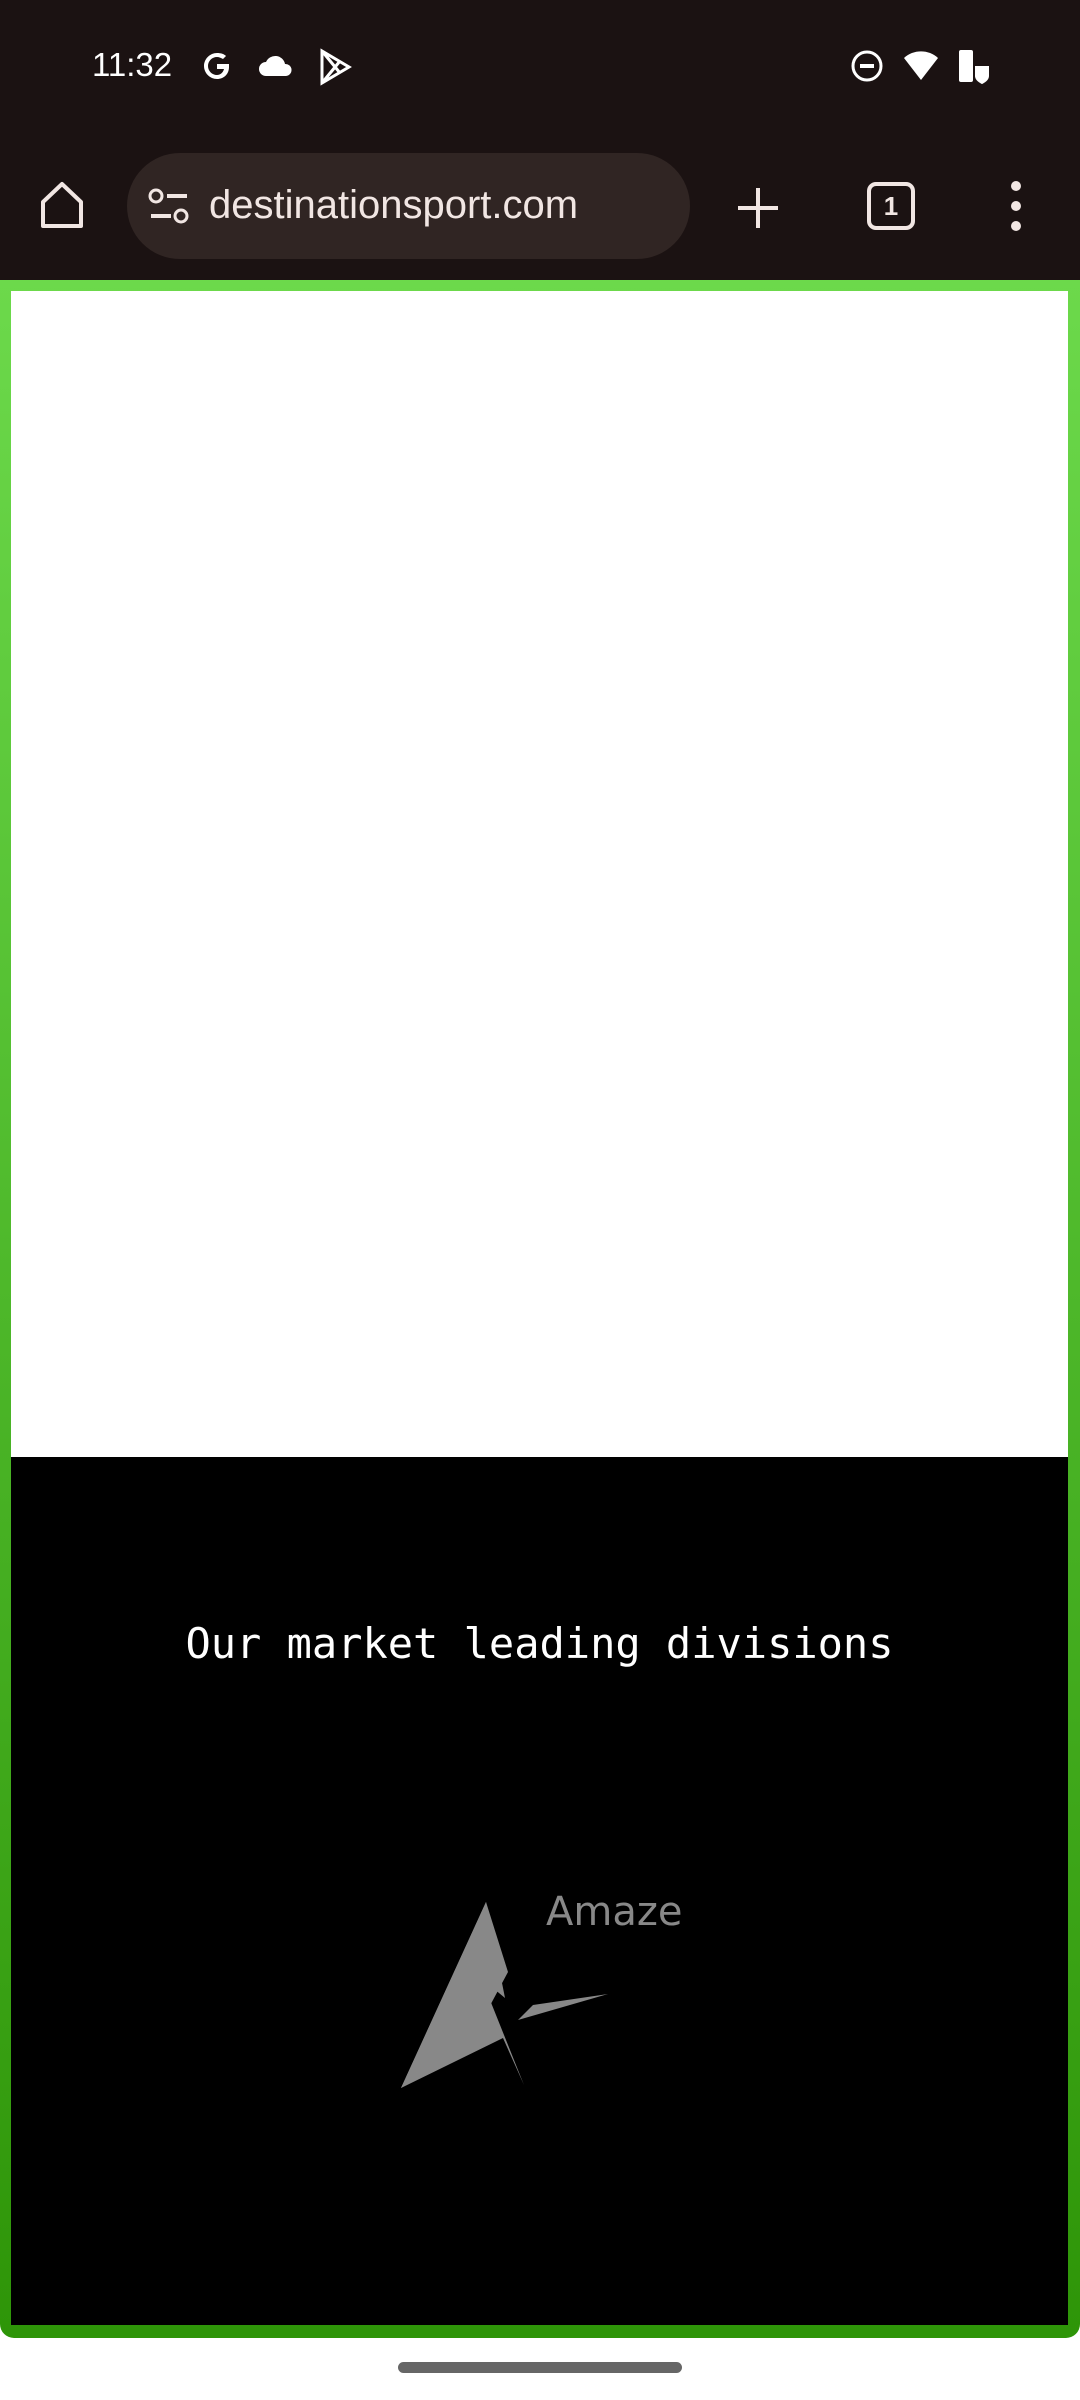  What do you see at coordinates (540, 2367) in the screenshot?
I see `gesture-nav-handle` at bounding box center [540, 2367].